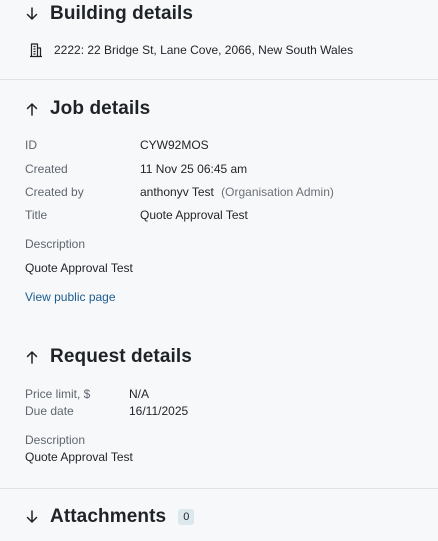 The height and width of the screenshot is (541, 438). I want to click on id-label: ID, so click(31, 145).